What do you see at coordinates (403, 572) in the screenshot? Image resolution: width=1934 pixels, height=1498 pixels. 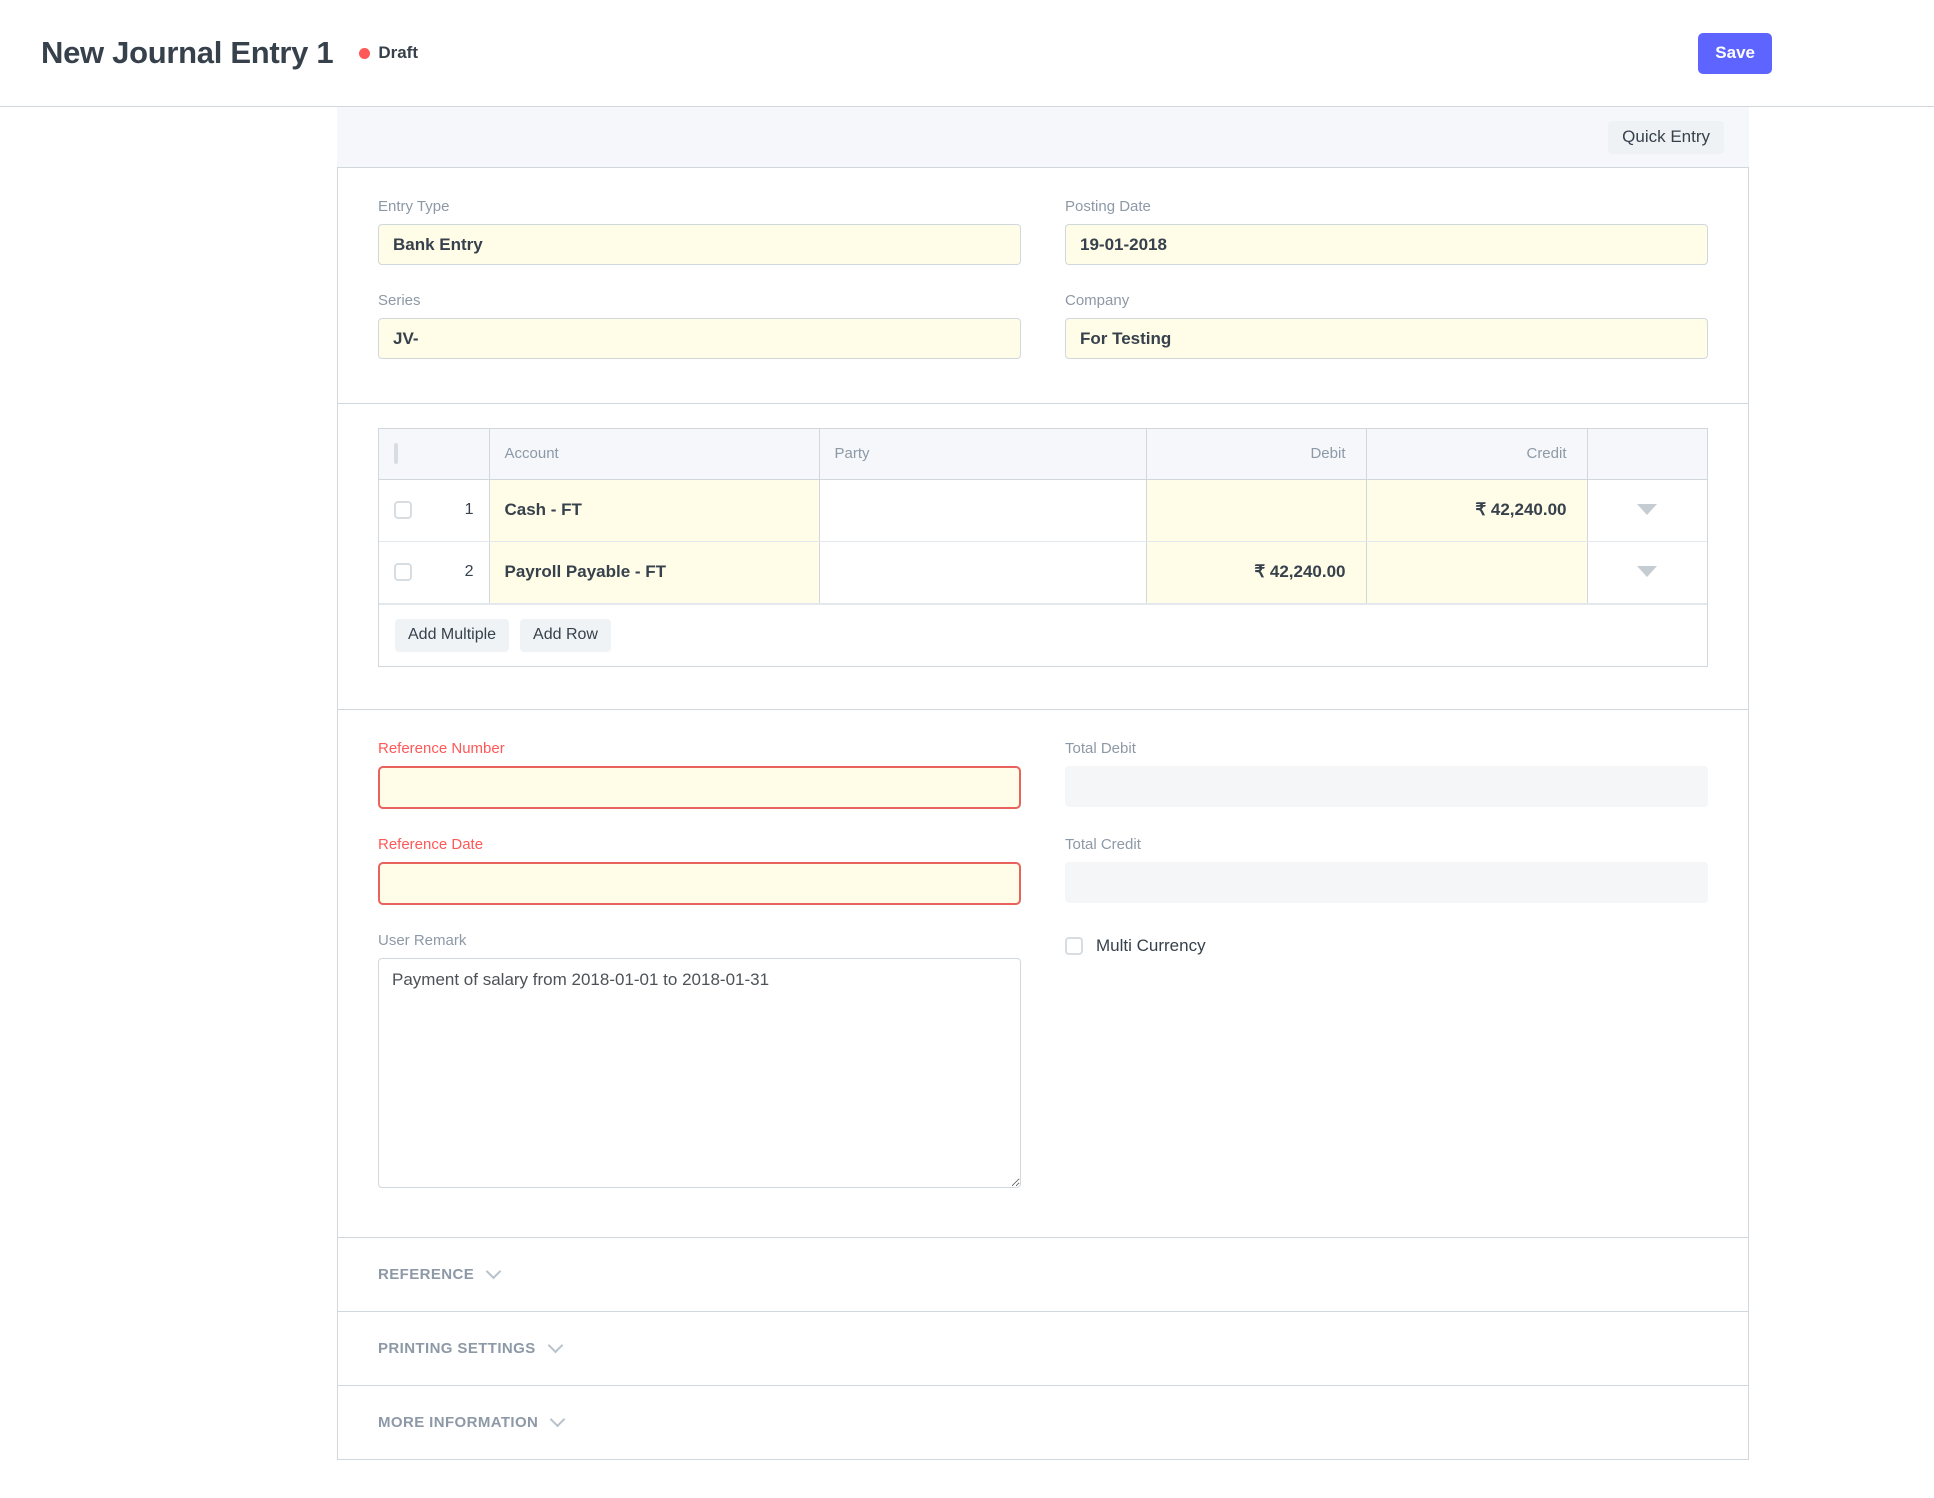 I see `row-2-checkbox` at bounding box center [403, 572].